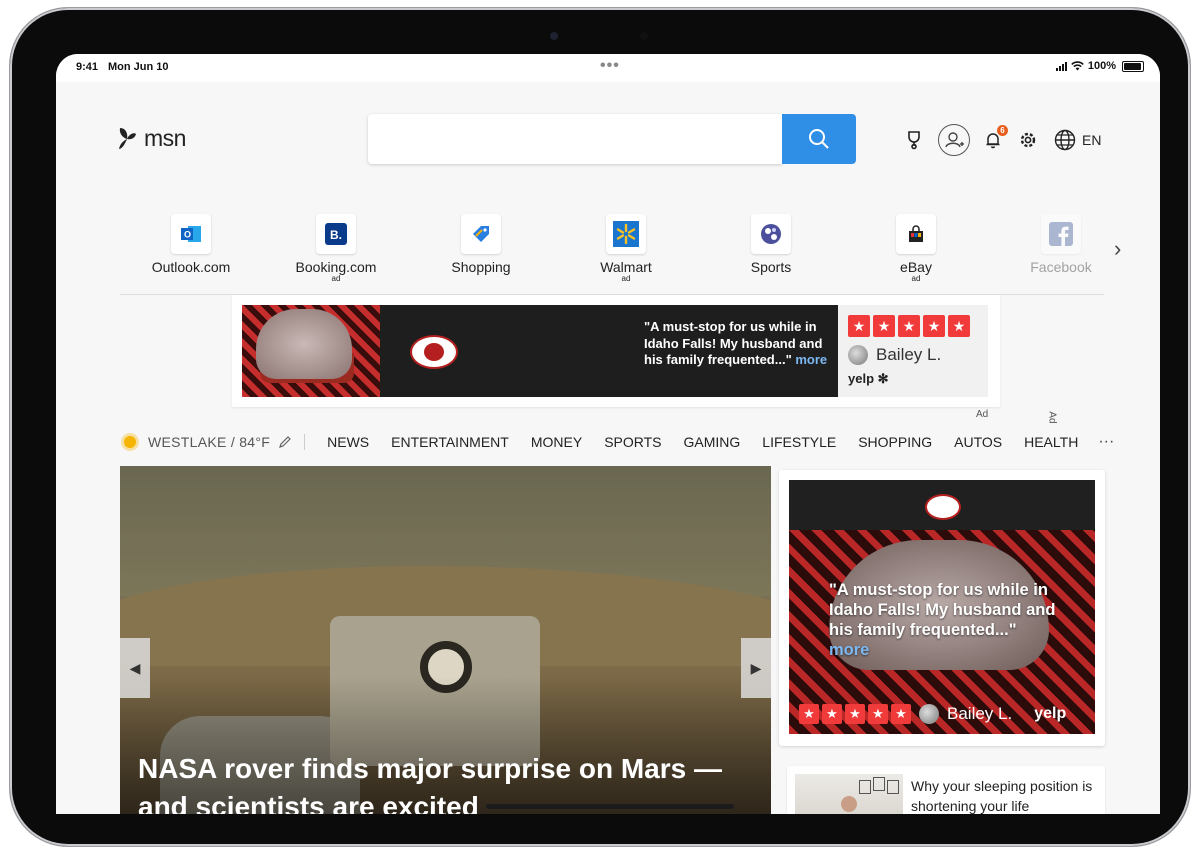 The height and width of the screenshot is (855, 1200). What do you see at coordinates (1117, 249) in the screenshot?
I see `quick-links-next-chevron-icon: ›` at bounding box center [1117, 249].